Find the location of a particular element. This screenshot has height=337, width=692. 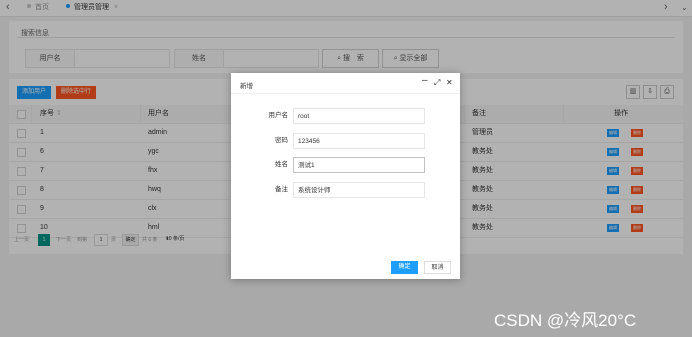

maximize-icon: ⤢ is located at coordinates (437, 83).